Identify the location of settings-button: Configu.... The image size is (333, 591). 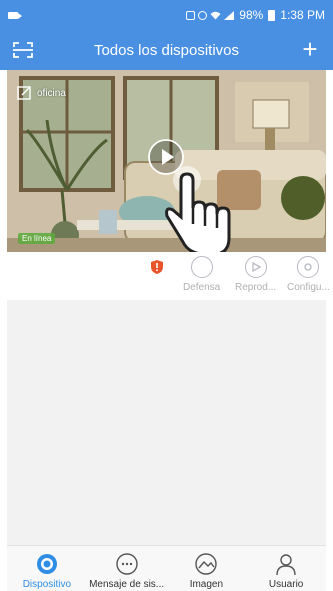
(308, 274).